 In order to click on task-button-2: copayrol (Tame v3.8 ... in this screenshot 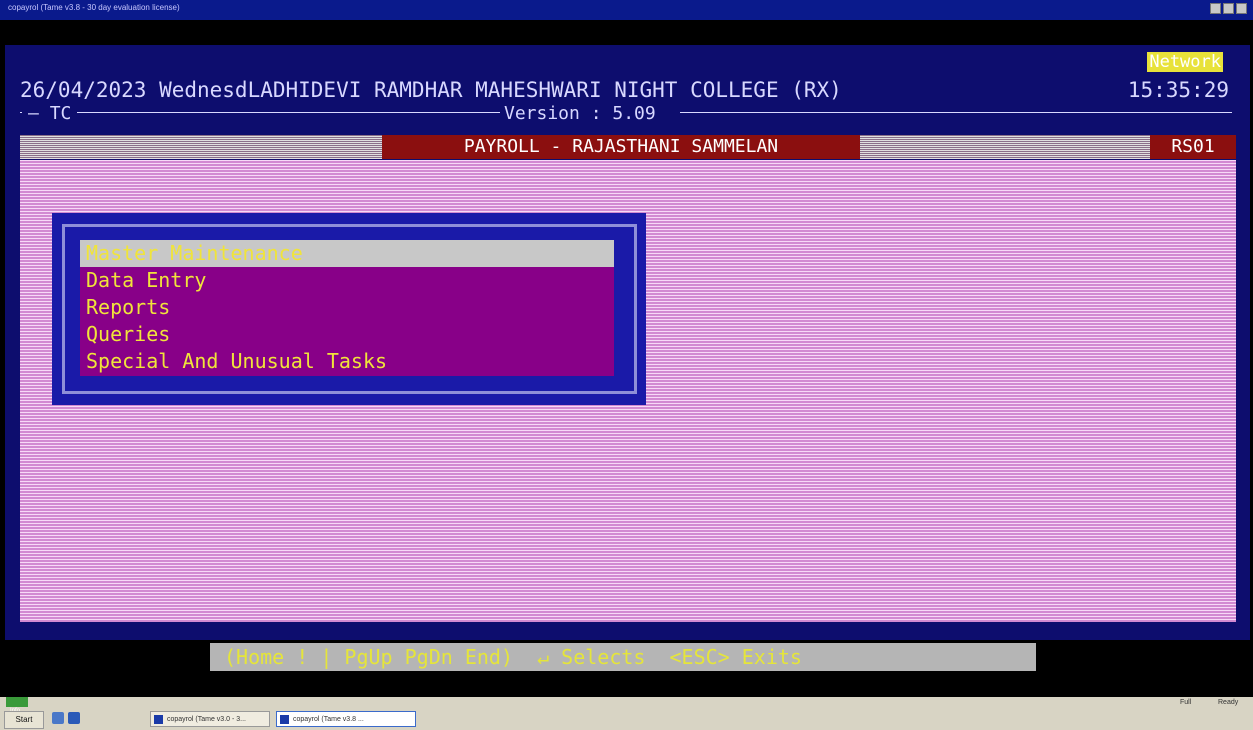, I will do `click(346, 719)`.